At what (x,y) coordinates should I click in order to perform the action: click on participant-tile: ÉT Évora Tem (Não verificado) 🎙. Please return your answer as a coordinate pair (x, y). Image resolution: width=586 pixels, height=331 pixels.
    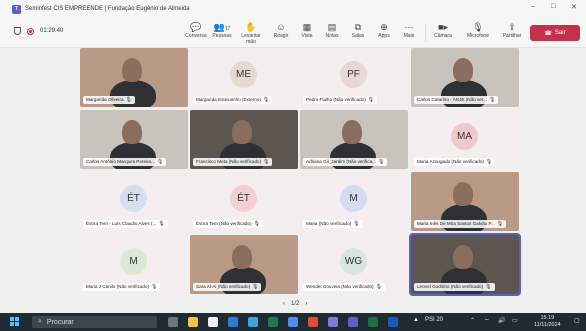
    Looking at the image, I should click on (244, 201).